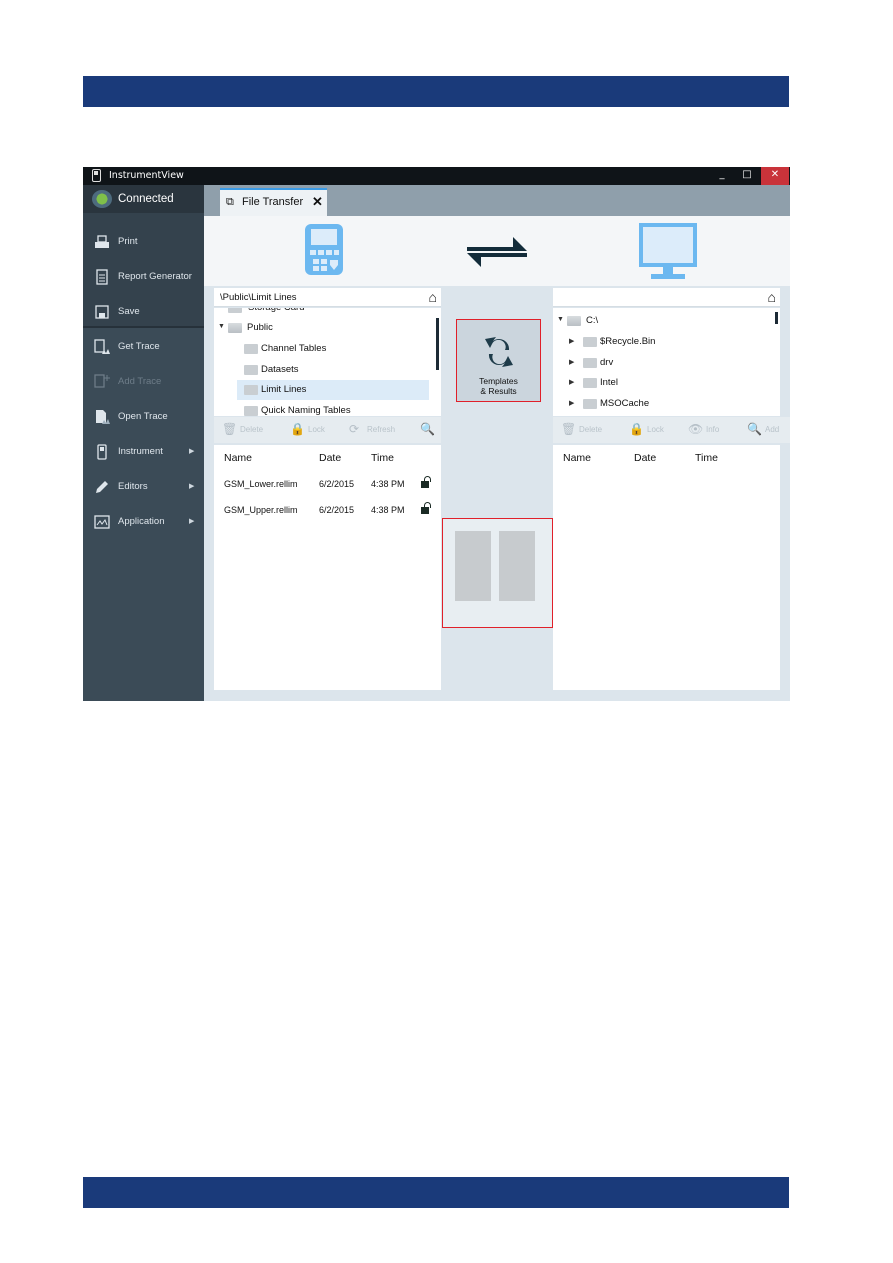 This screenshot has height=1263, width=893. What do you see at coordinates (666, 297) in the screenshot?
I see `pc-path-bar: ⌂` at bounding box center [666, 297].